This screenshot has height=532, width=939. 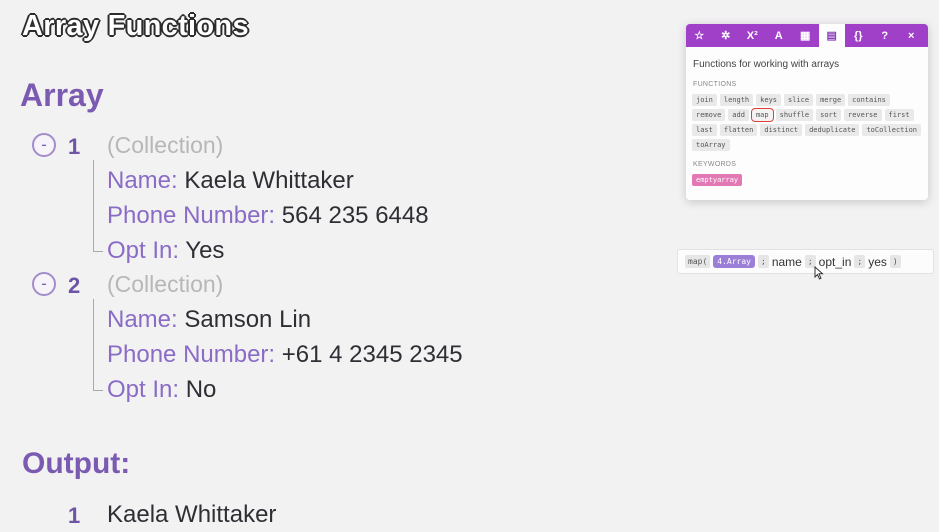 What do you see at coordinates (858, 35) in the screenshot?
I see `braces-icon: {}` at bounding box center [858, 35].